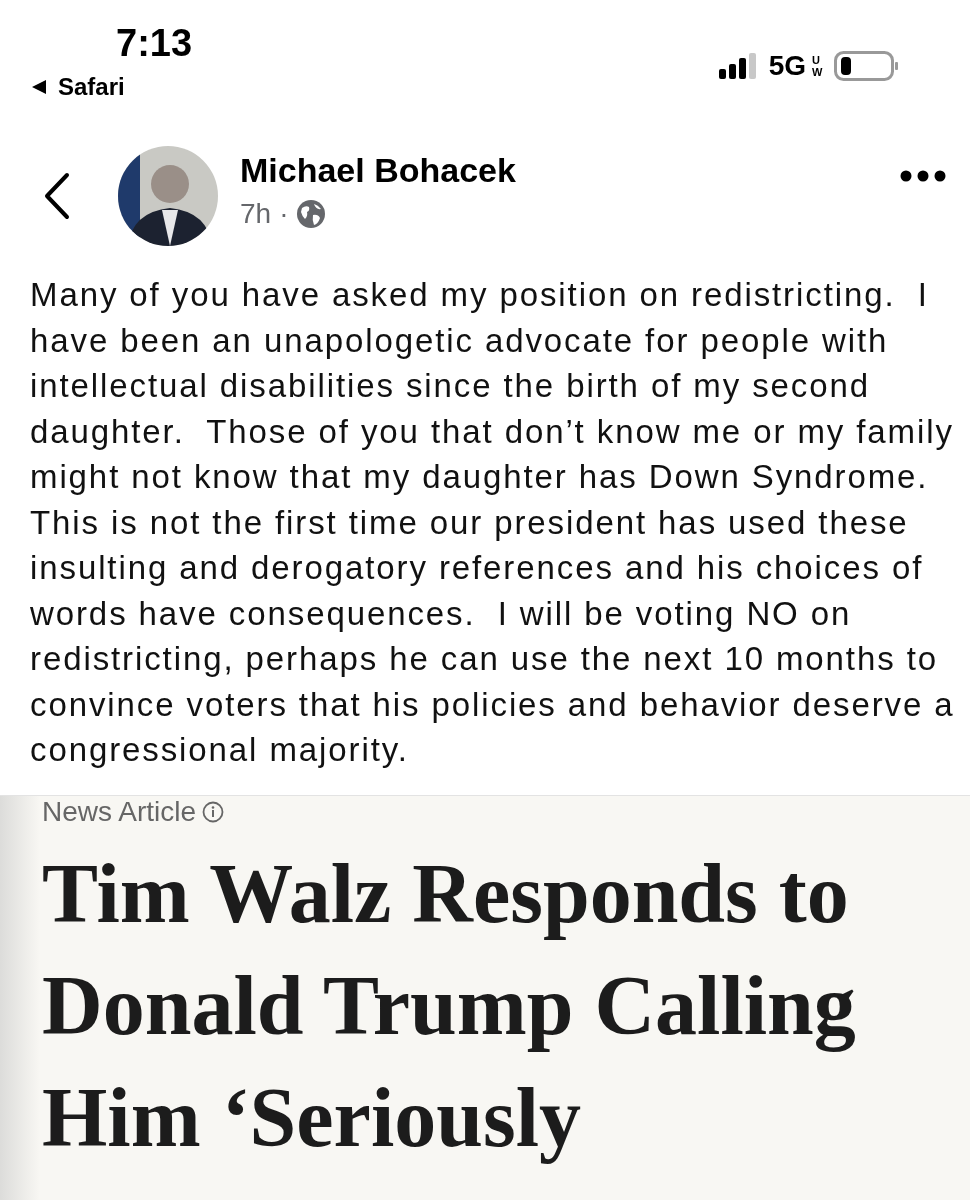  I want to click on globe-icon, so click(311, 213).